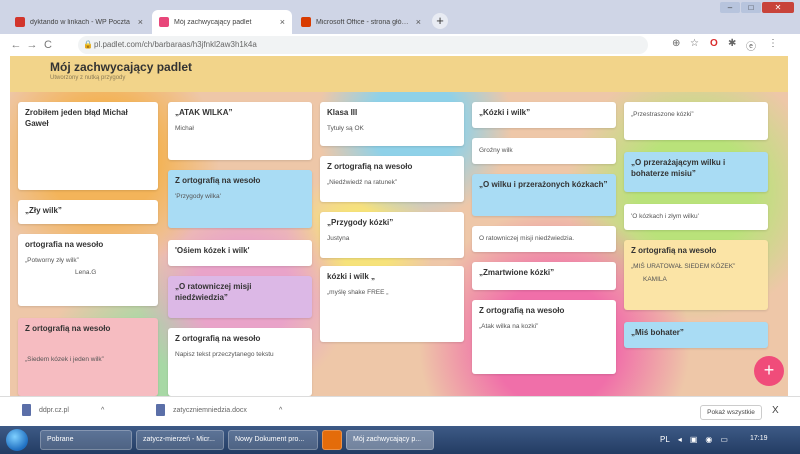 The width and height of the screenshot is (800, 454). Describe the element at coordinates (509, 326) in the screenshot. I see `card-body: „Atak wilka na kozki”` at that location.